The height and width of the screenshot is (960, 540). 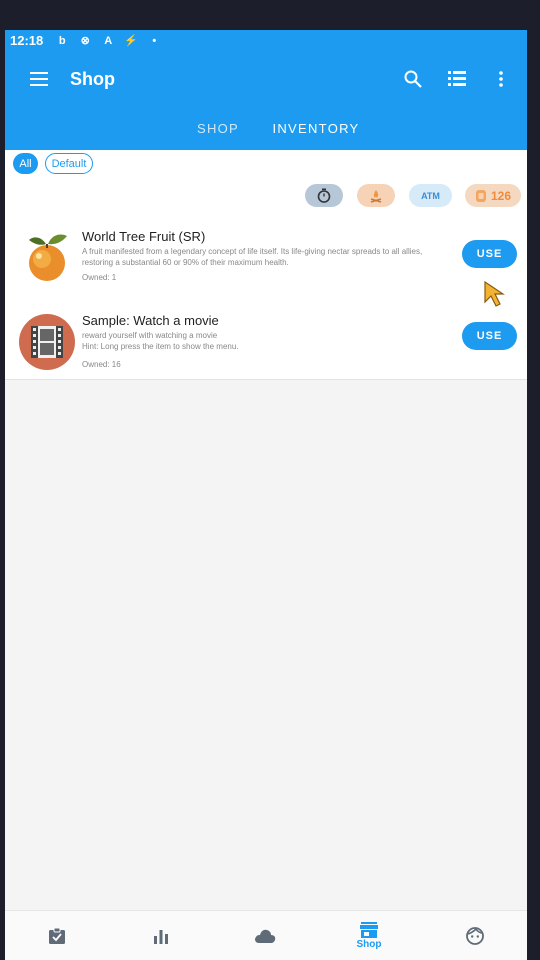 What do you see at coordinates (144, 236) in the screenshot?
I see `item-name: World Tree Fruit (SR)` at bounding box center [144, 236].